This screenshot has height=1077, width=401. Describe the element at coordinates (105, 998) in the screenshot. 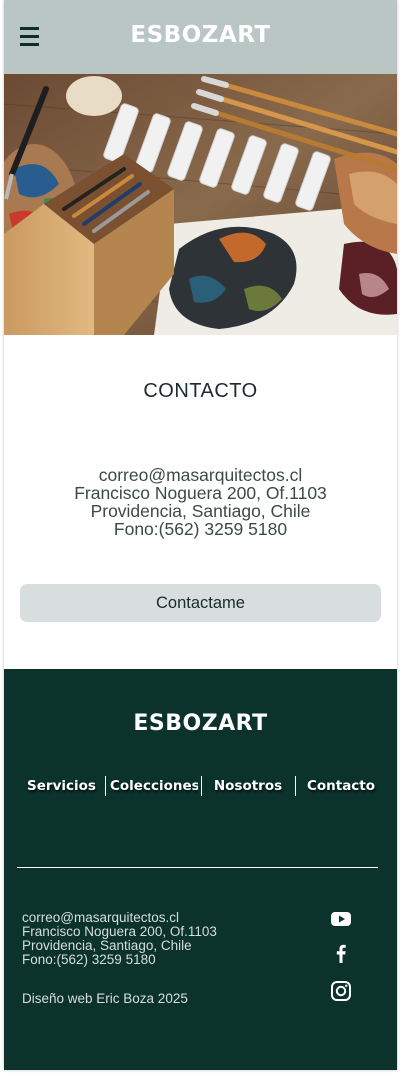

I see `footer-credit: Diseño web Eric Boza 2025` at that location.